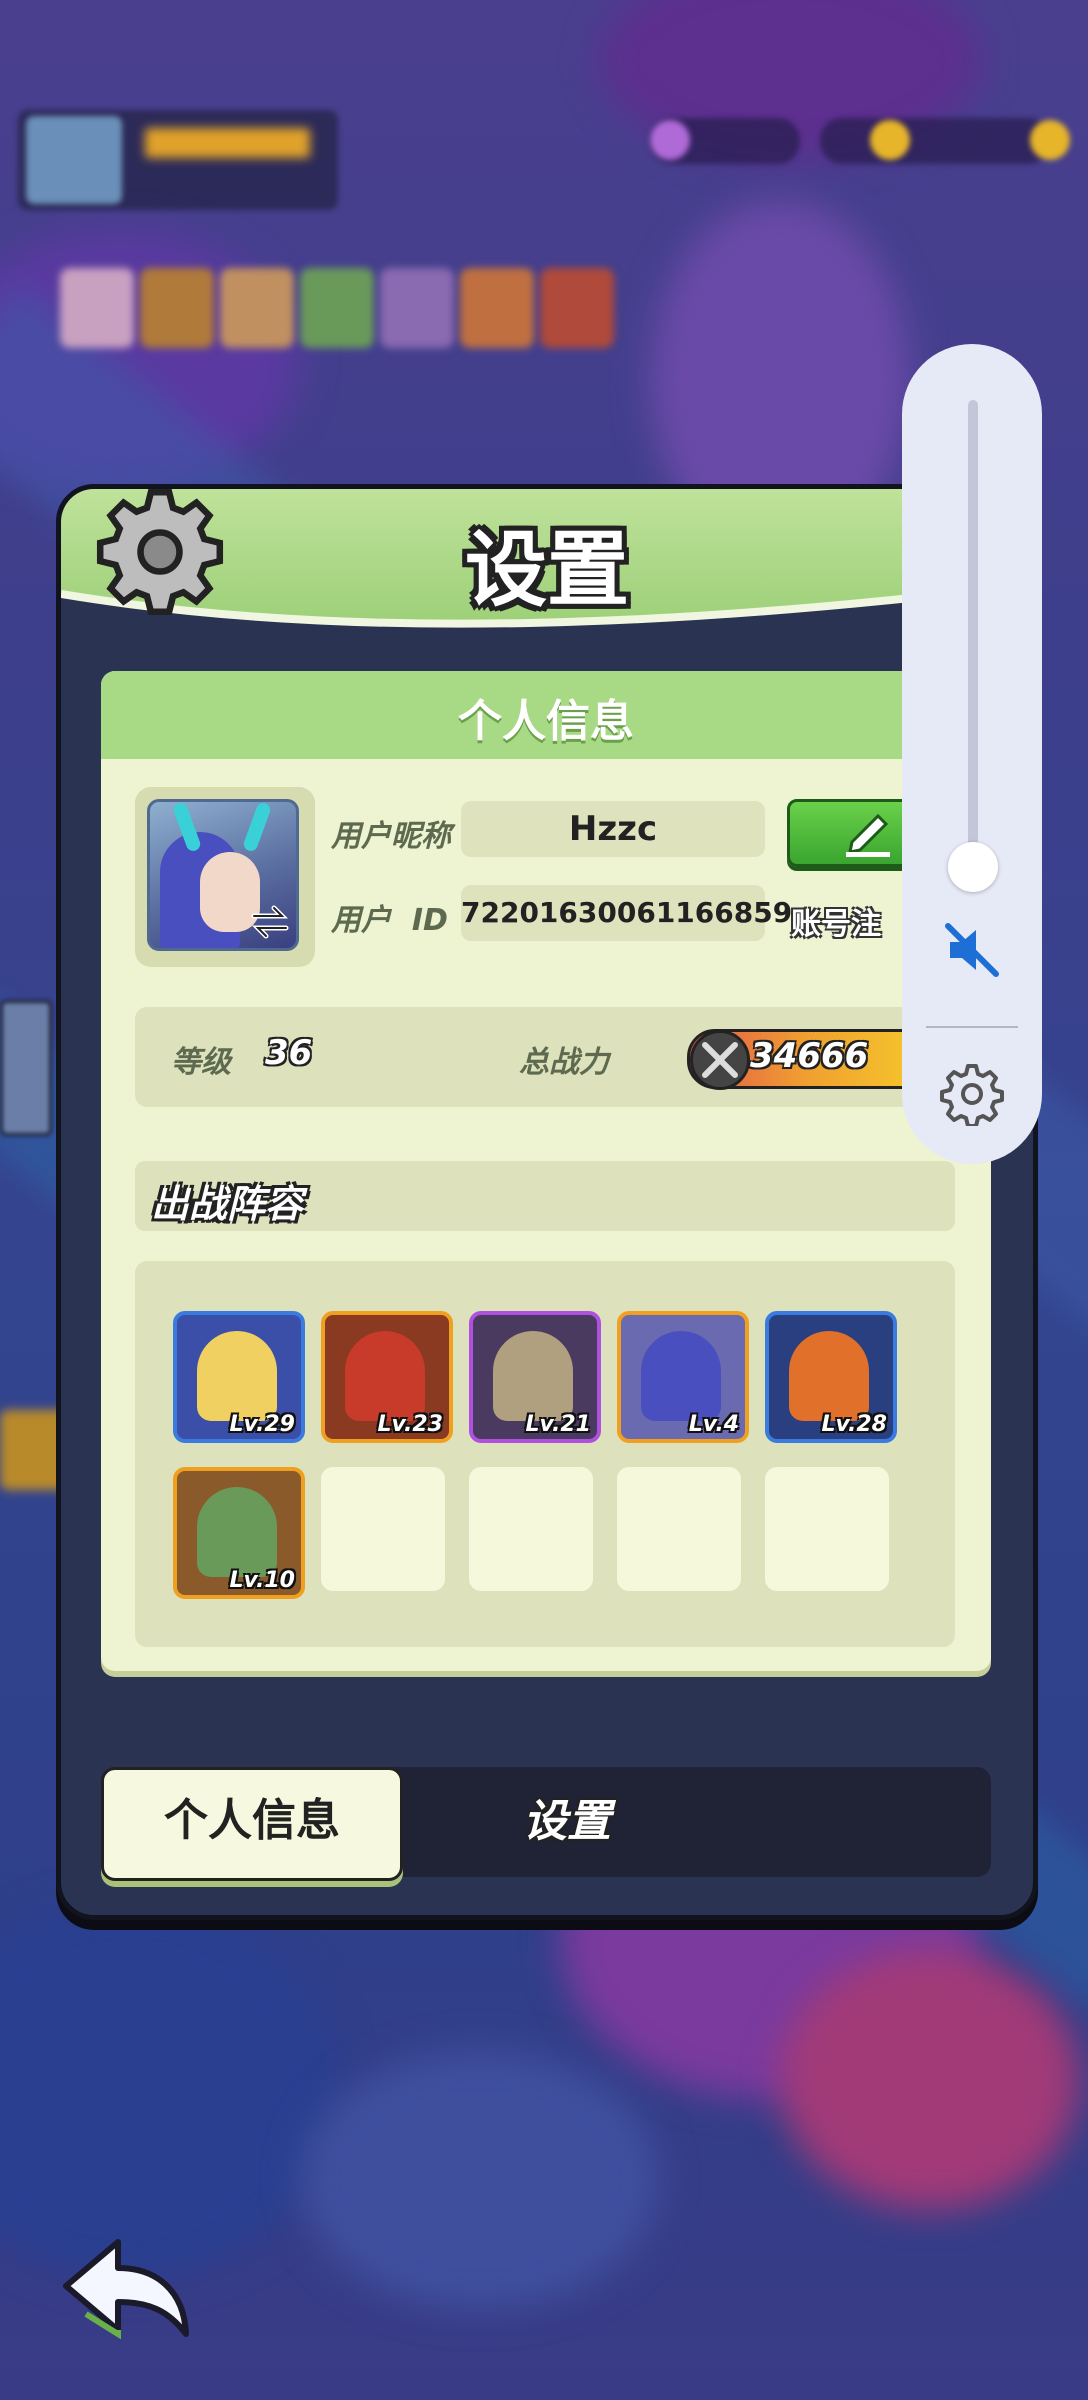  I want to click on volume-slider-track, so click(973, 630).